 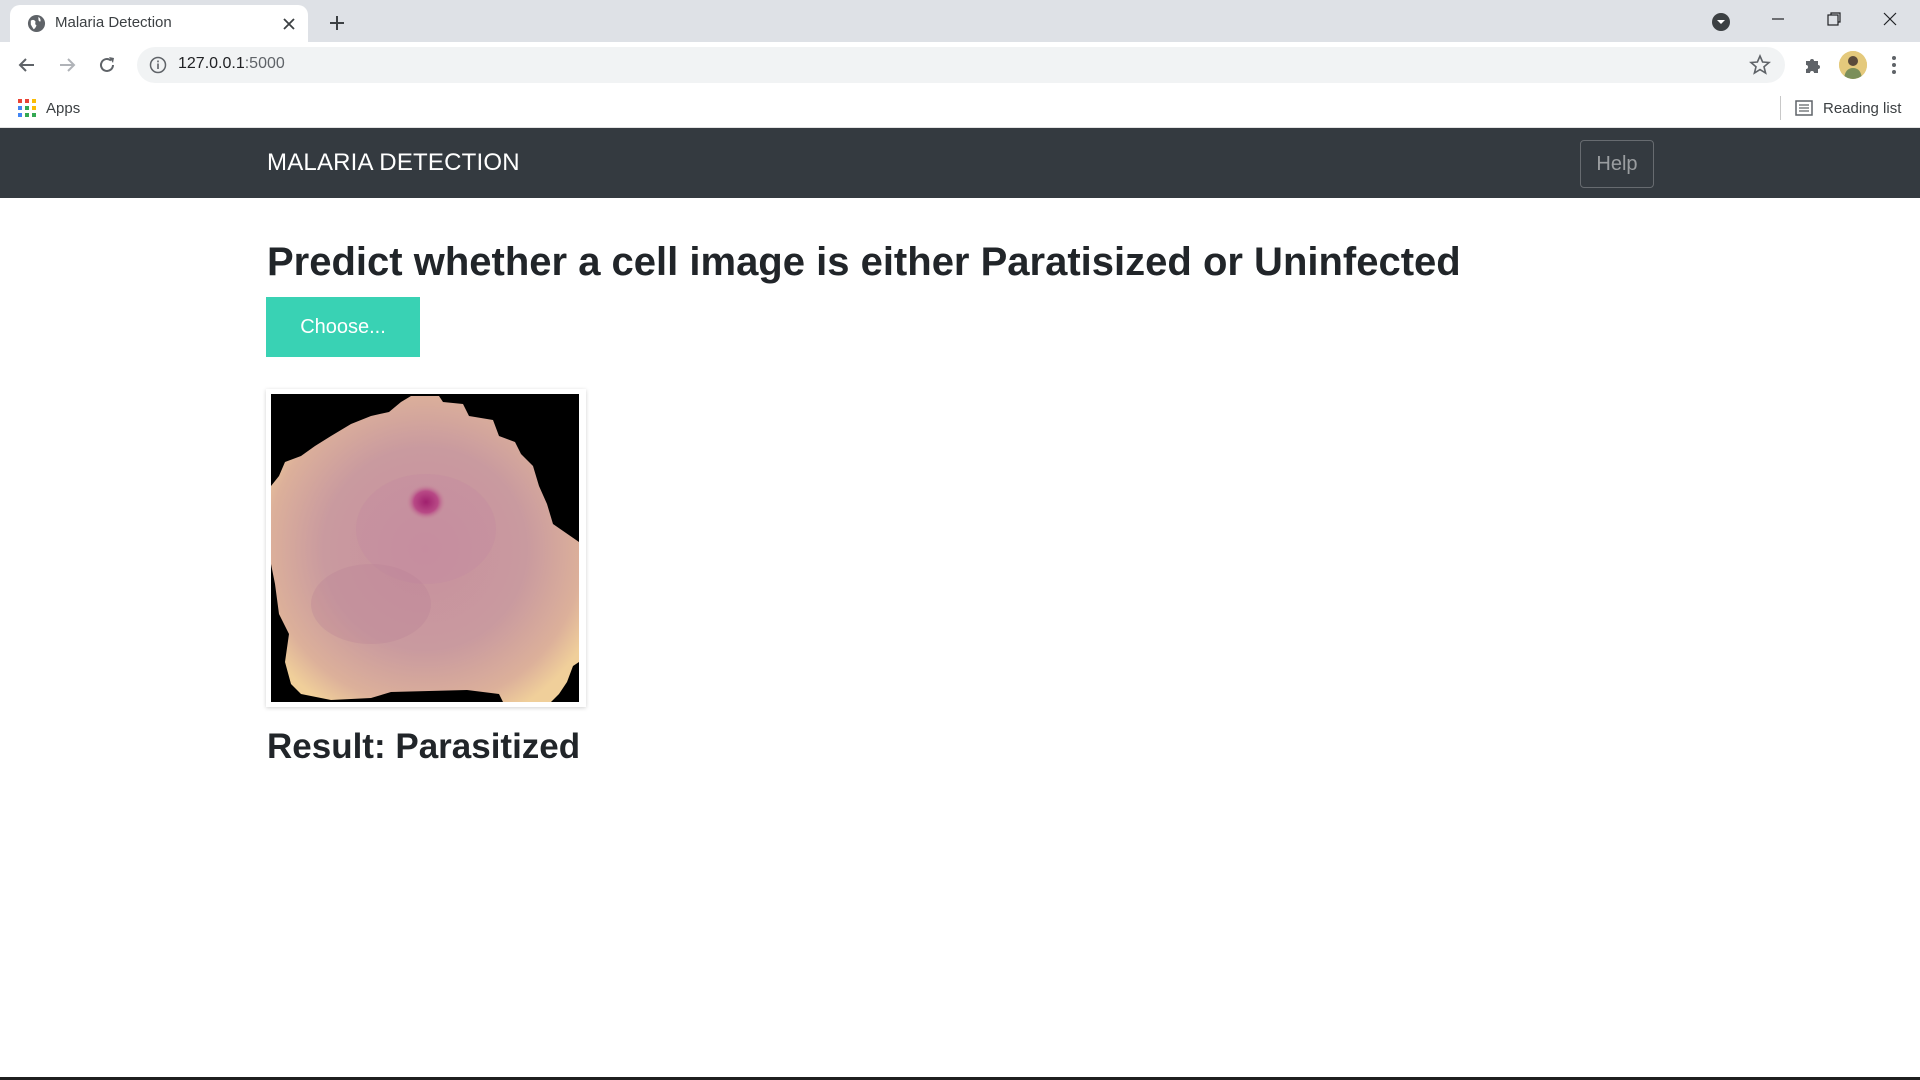 I want to click on tab-title: Malaria Detection, so click(x=113, y=22).